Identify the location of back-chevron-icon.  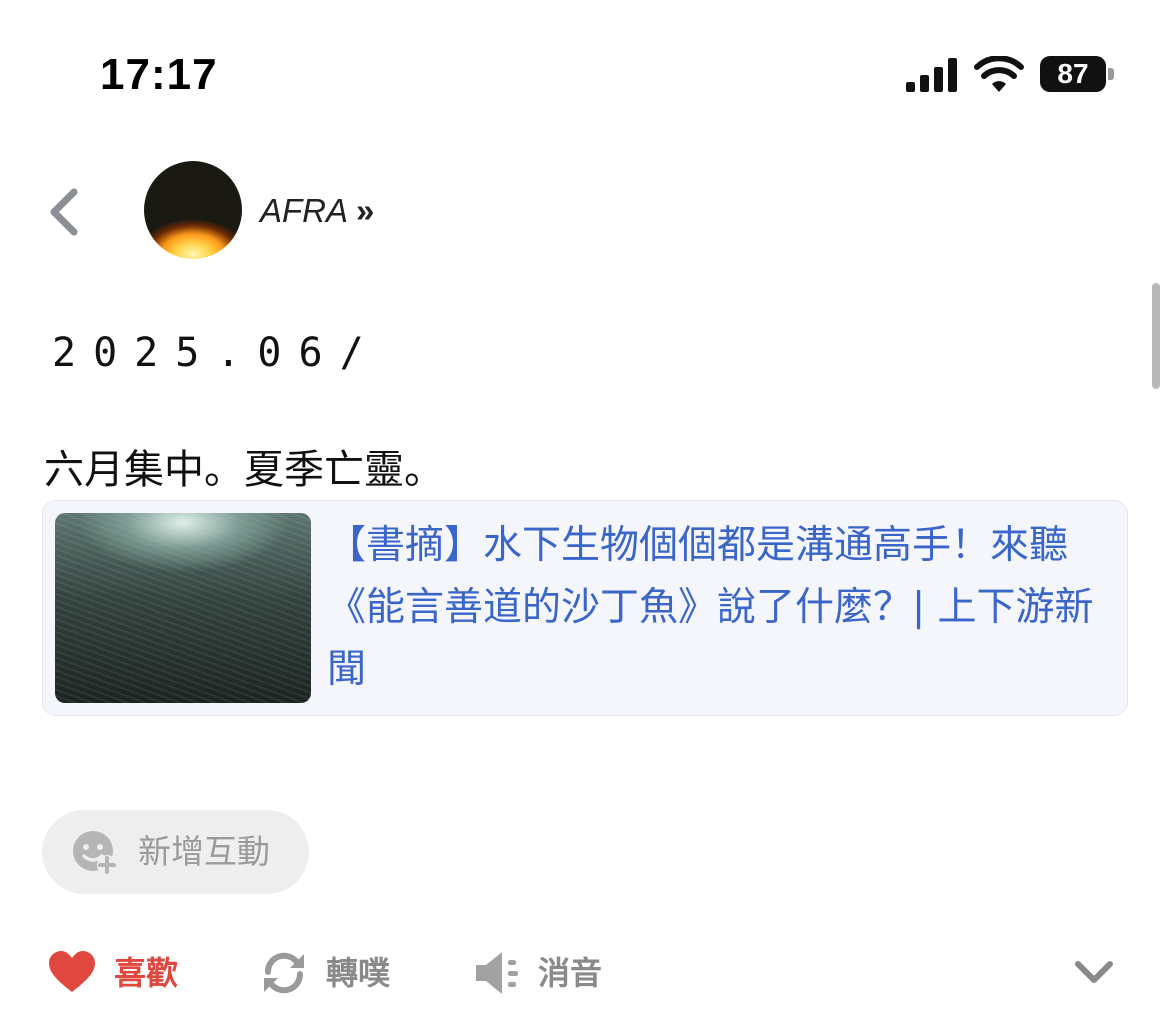
(64, 212).